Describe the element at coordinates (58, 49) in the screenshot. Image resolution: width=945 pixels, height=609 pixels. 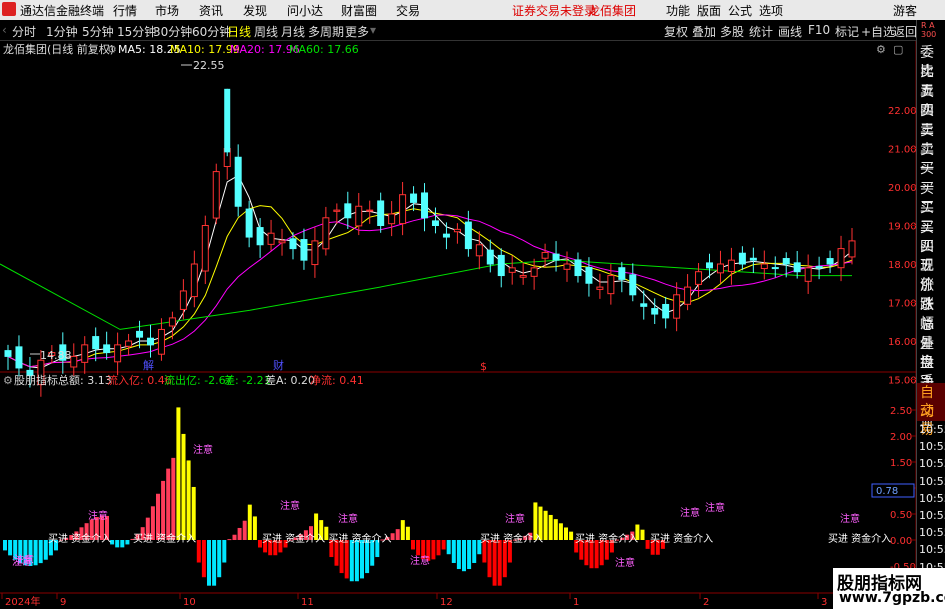
I see `chart-stock-title: 龙佰集团(日线 前复权)` at that location.